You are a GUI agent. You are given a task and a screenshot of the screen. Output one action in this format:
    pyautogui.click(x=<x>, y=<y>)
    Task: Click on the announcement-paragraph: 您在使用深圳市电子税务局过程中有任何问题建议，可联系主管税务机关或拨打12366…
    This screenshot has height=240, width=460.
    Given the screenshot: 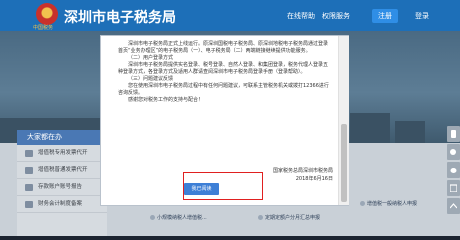 What is the action you would take?
    pyautogui.click(x=223, y=89)
    